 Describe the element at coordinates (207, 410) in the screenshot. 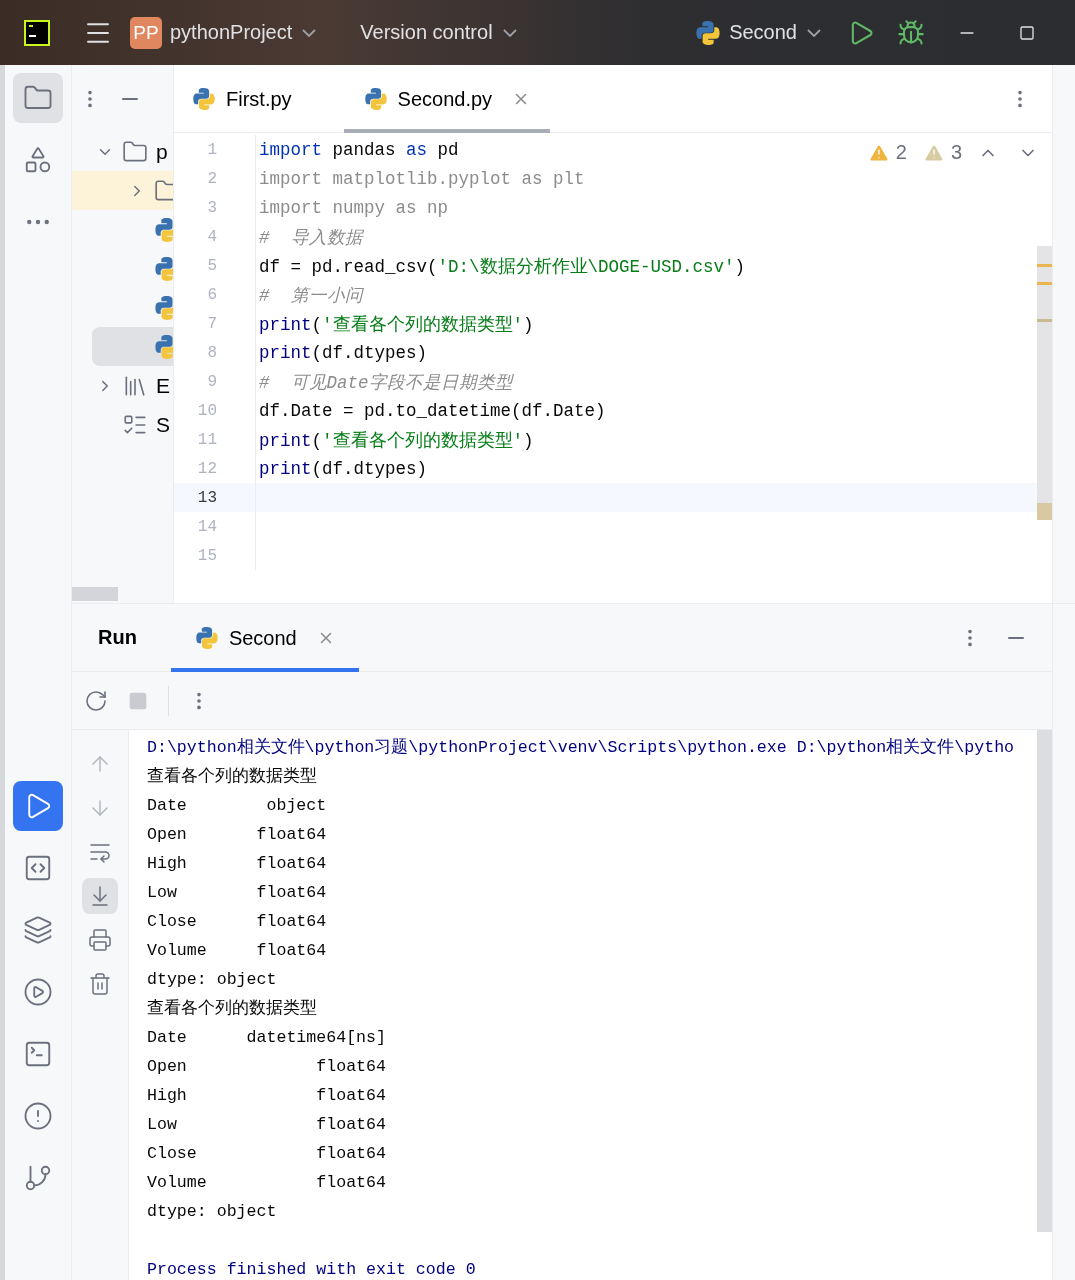

I see `line-number: 10` at that location.